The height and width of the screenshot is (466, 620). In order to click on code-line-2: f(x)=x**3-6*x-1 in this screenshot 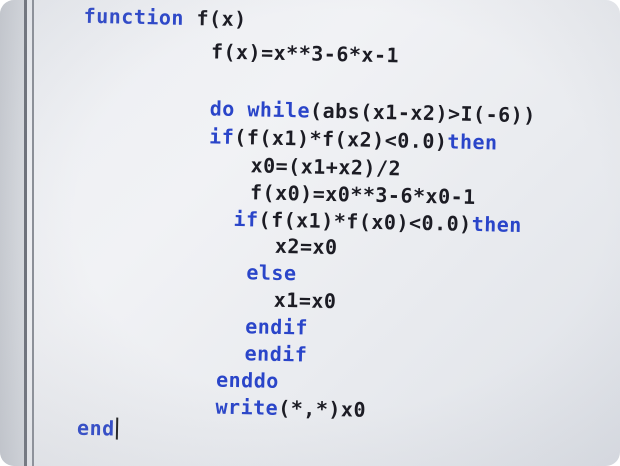, I will do `click(305, 53)`.